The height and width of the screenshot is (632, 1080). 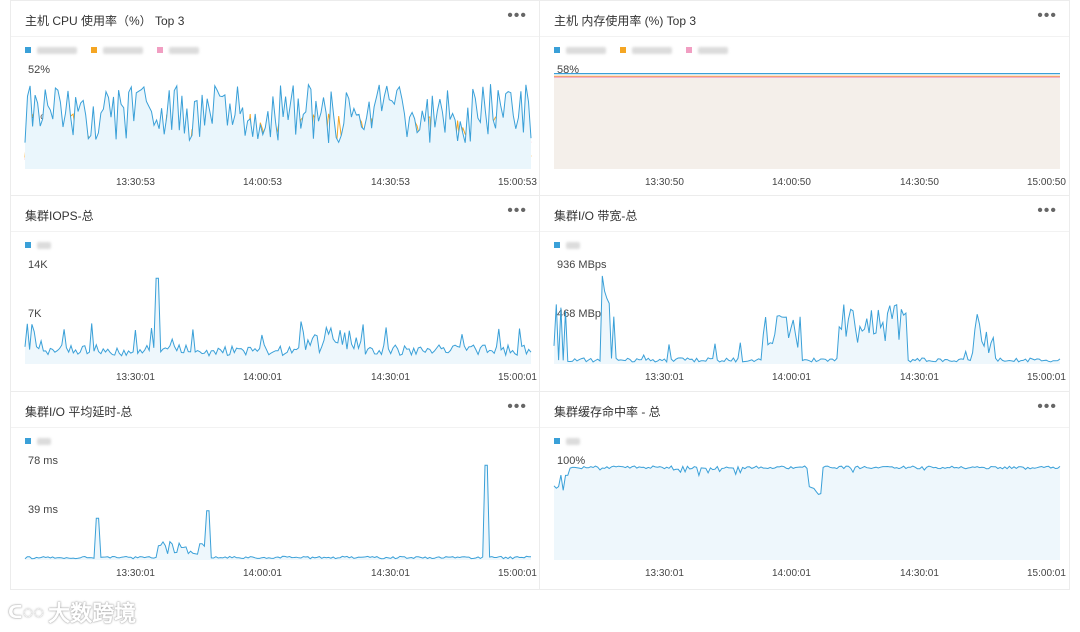 I want to click on y-tick-label: 468 MBps, so click(x=582, y=314).